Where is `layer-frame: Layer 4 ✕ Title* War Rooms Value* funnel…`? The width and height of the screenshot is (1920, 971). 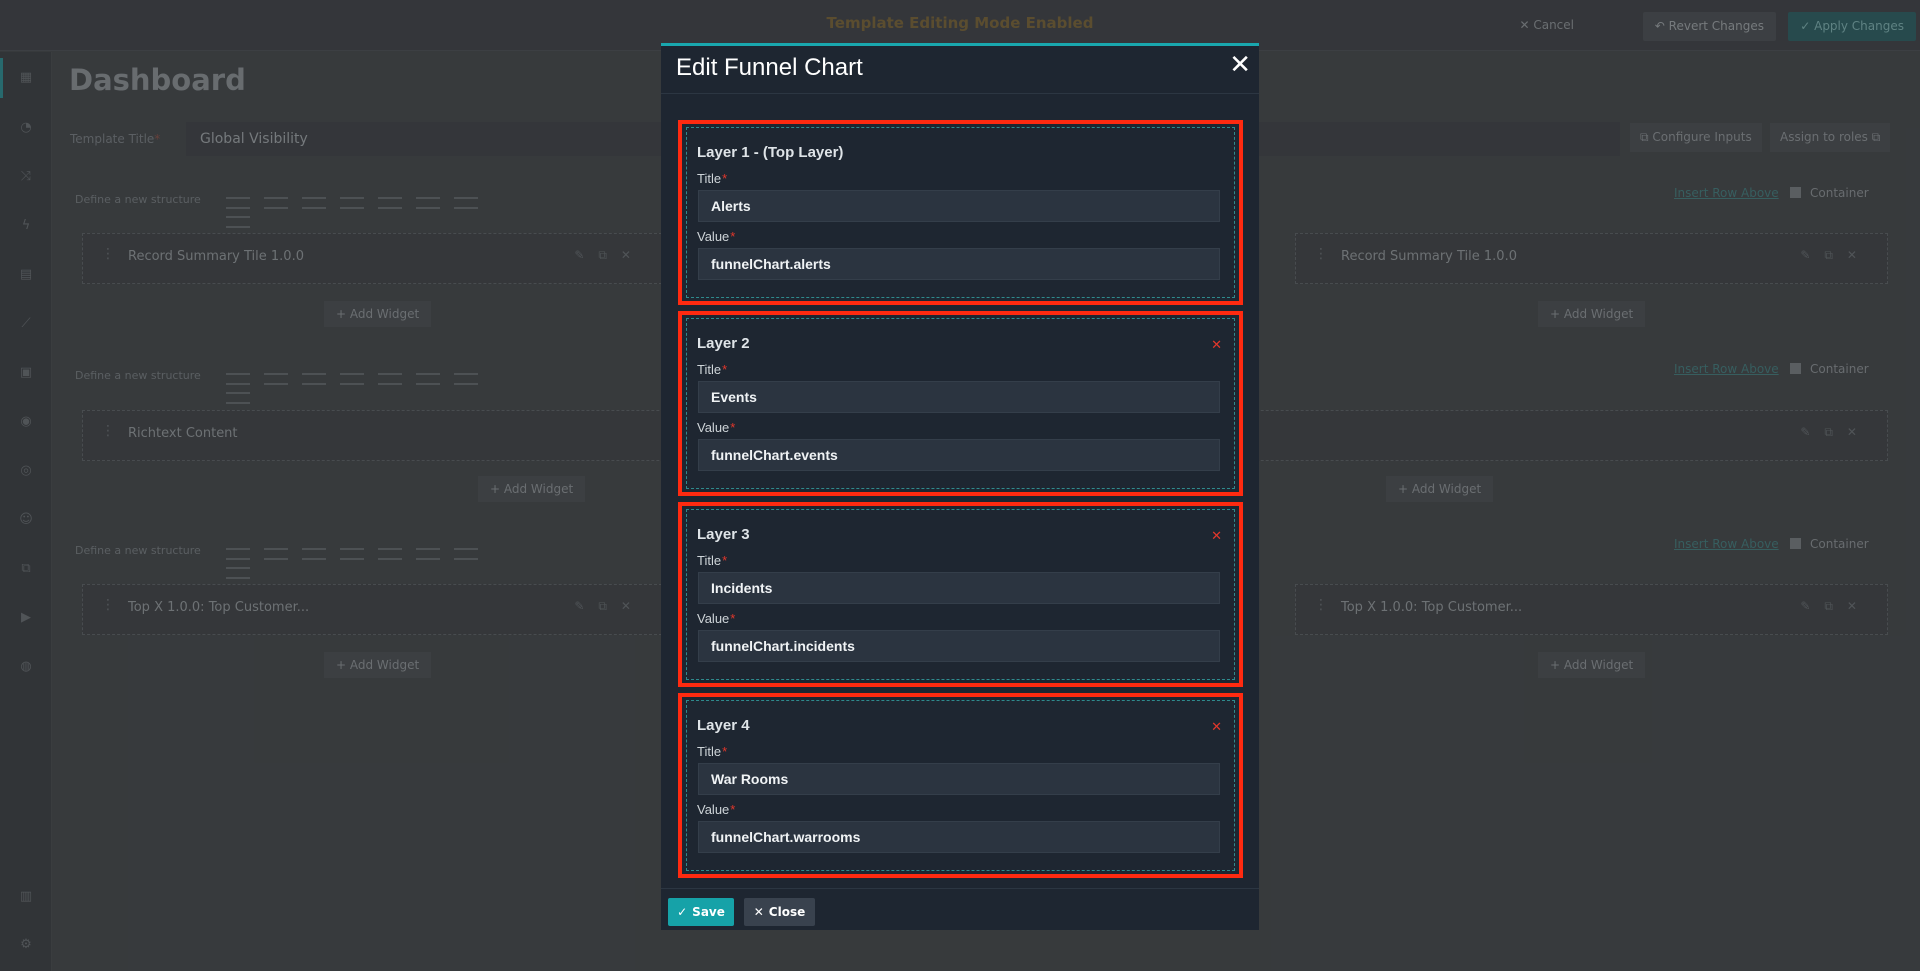 layer-frame: Layer 4 ✕ Title* War Rooms Value* funnel… is located at coordinates (960, 785).